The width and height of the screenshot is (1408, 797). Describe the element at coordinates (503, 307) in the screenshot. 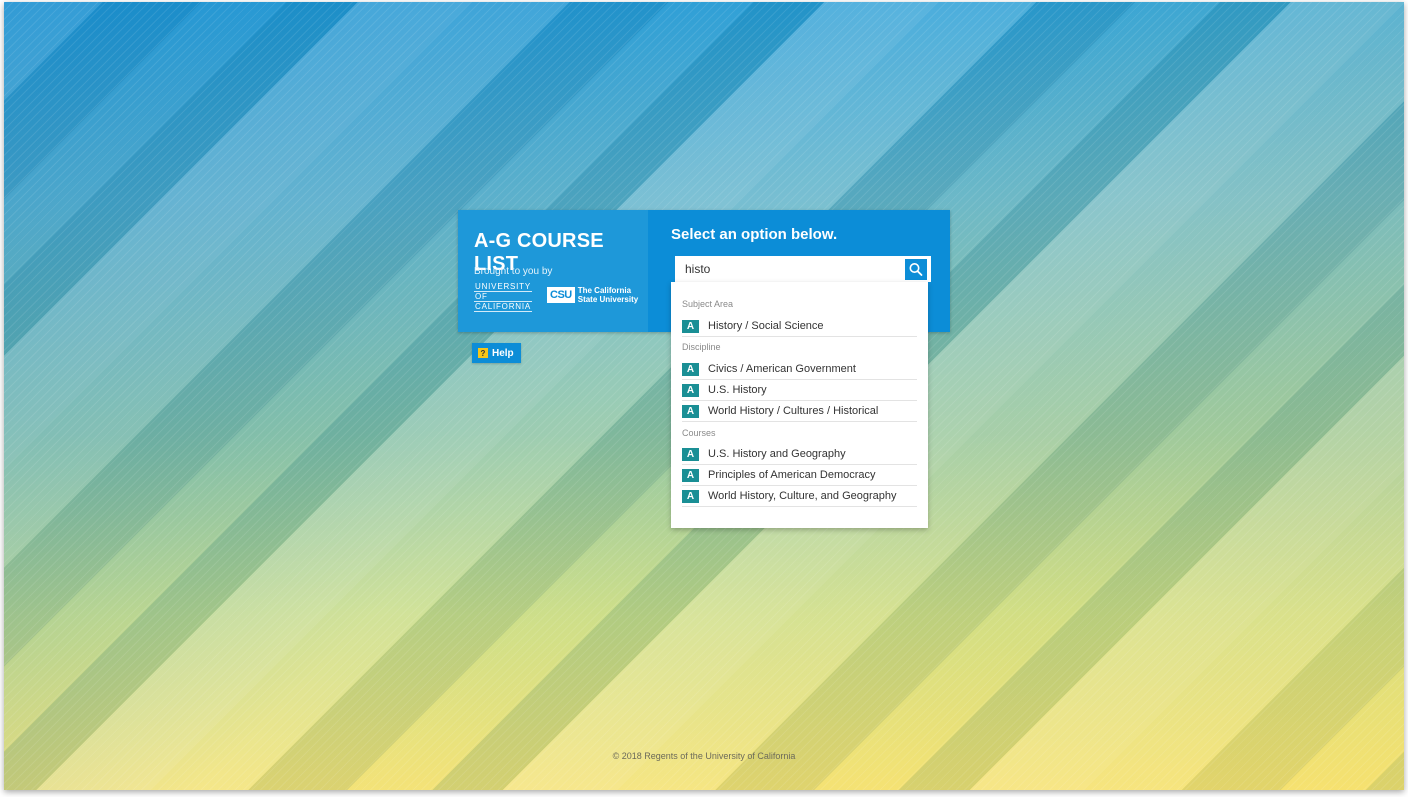

I see `uc-logo-line: CALIFORNIA` at that location.